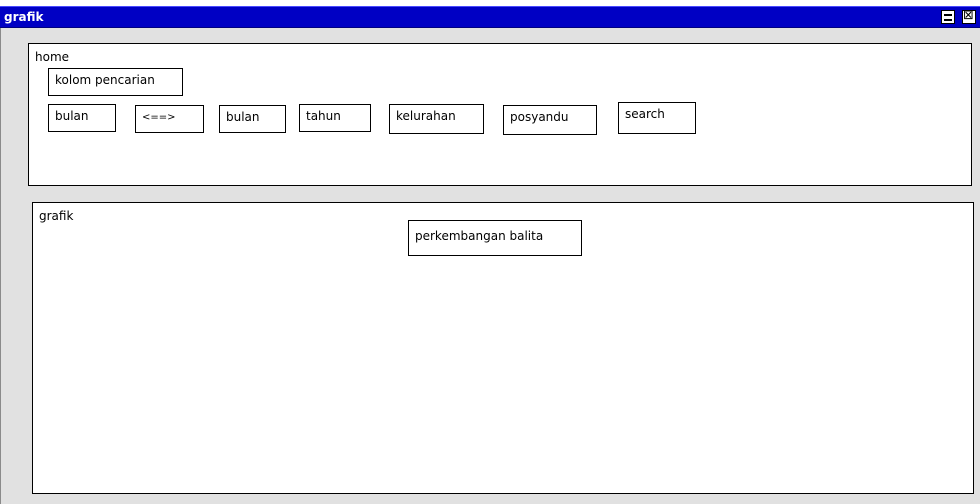 The width and height of the screenshot is (980, 504). What do you see at coordinates (72, 116) in the screenshot?
I see `month-start-label: bulan` at bounding box center [72, 116].